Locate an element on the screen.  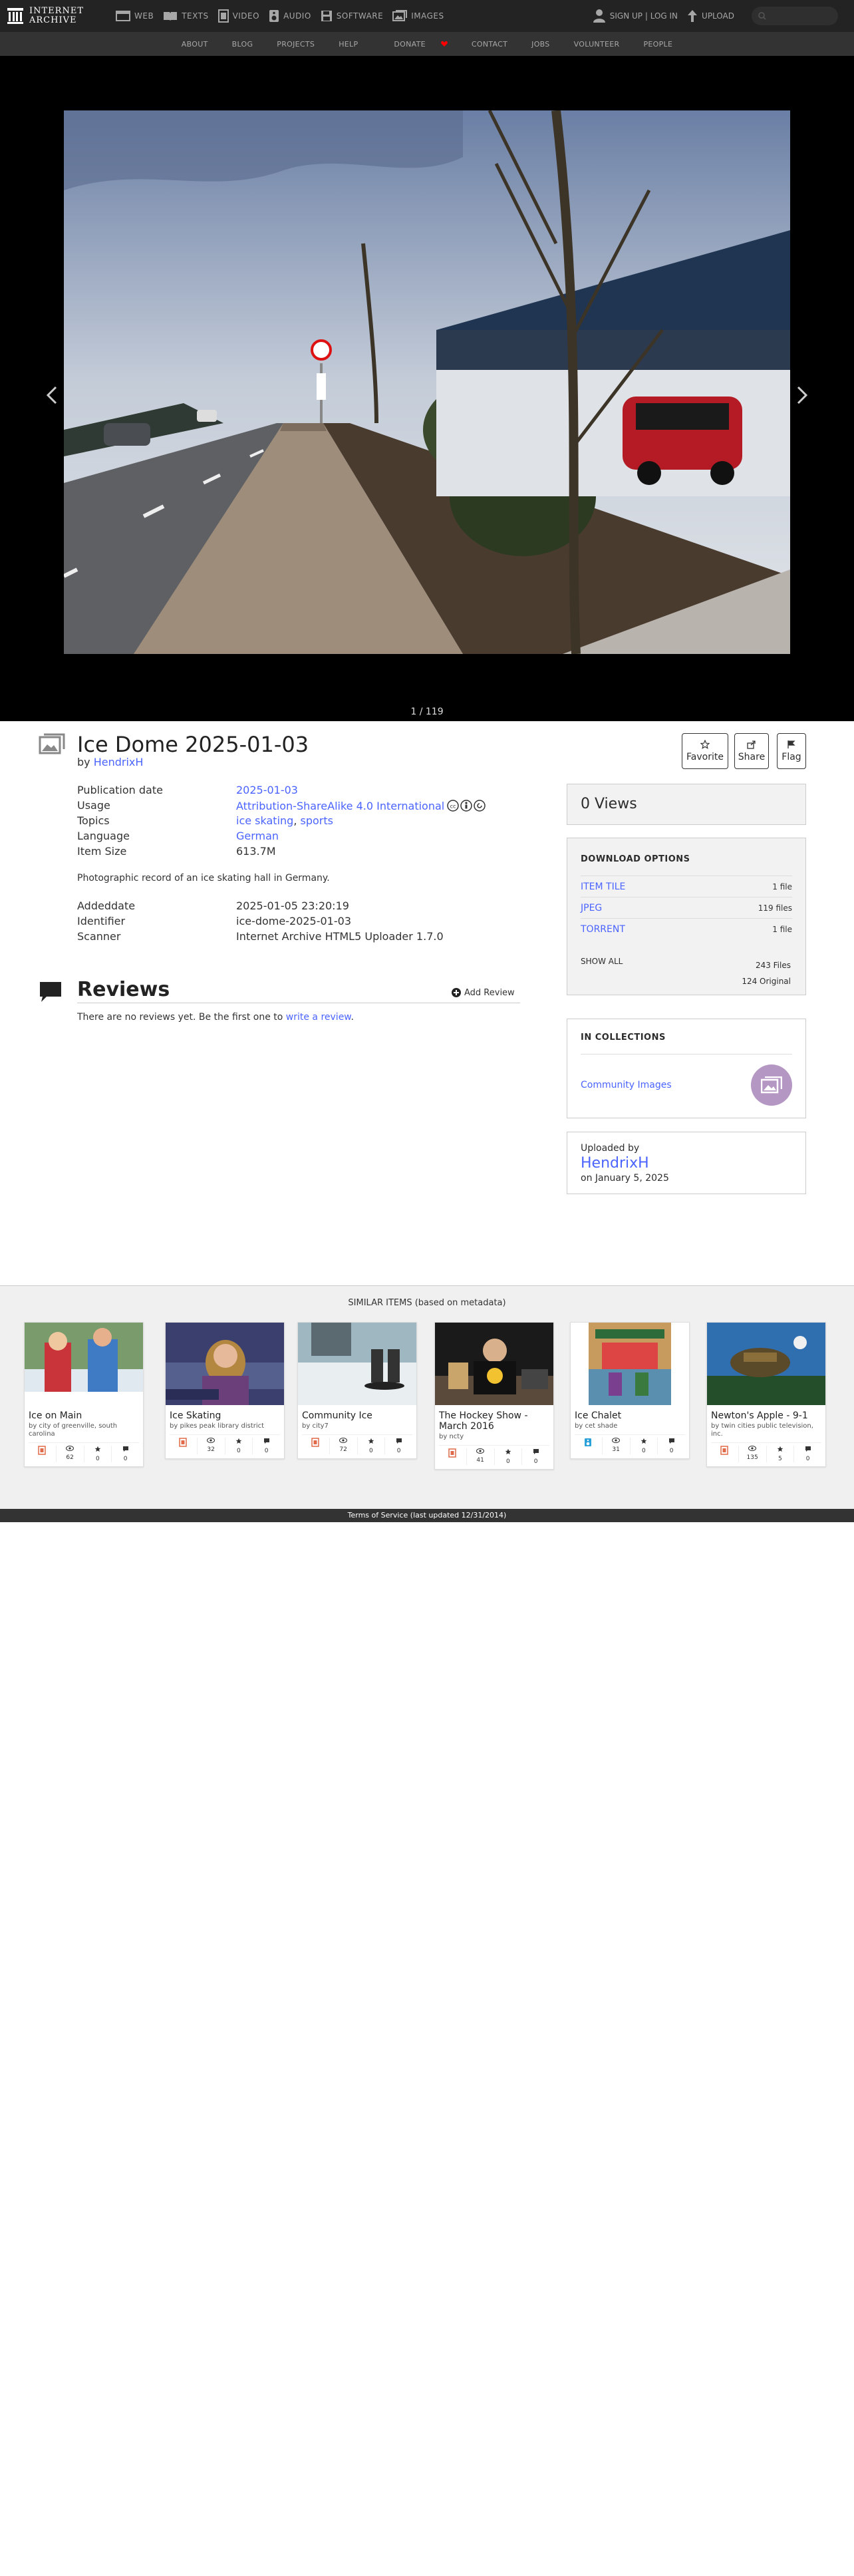
meta-label: Usage is located at coordinates (93, 805).